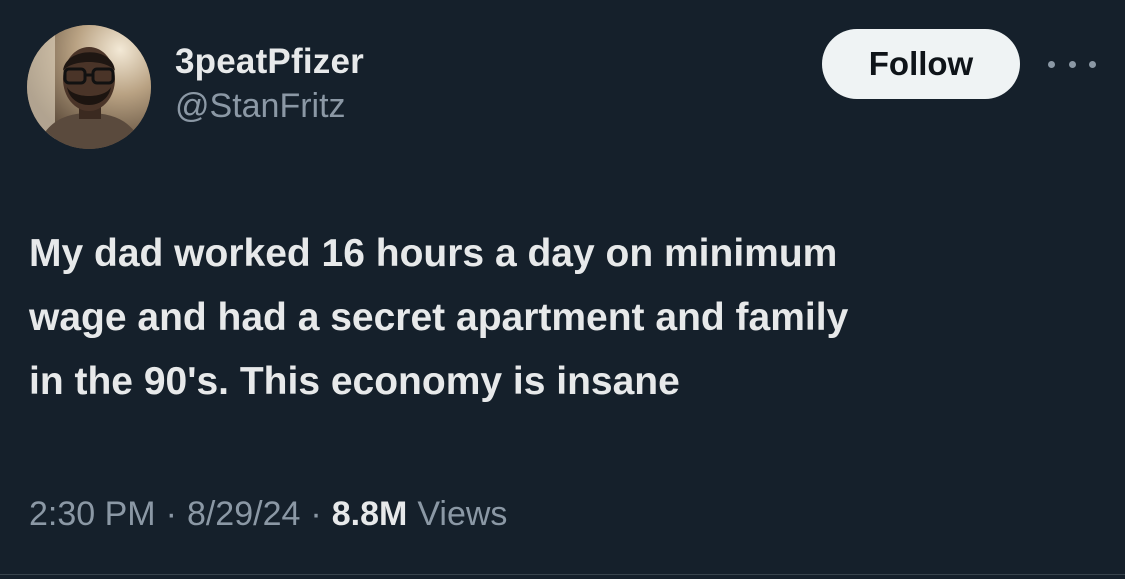 This screenshot has width=1125, height=579. I want to click on follow-button: Follow, so click(921, 64).